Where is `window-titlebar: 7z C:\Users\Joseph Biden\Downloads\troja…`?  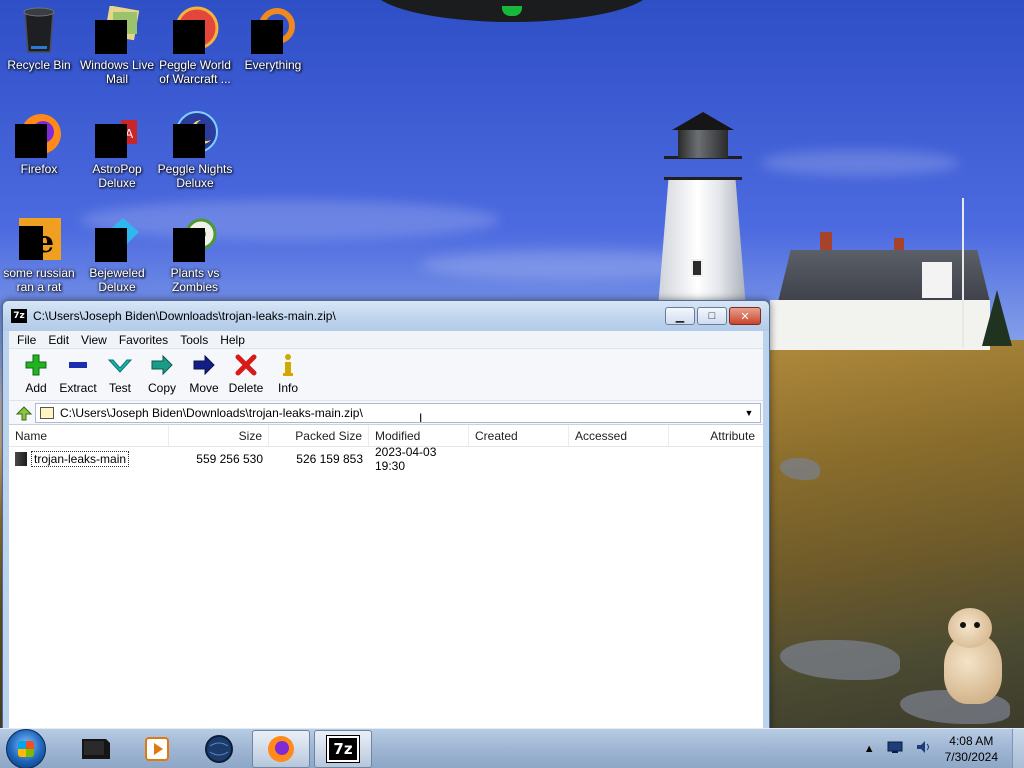
window-titlebar: 7z C:\Users\Joseph Biden\Downloads\troja… is located at coordinates (386, 316).